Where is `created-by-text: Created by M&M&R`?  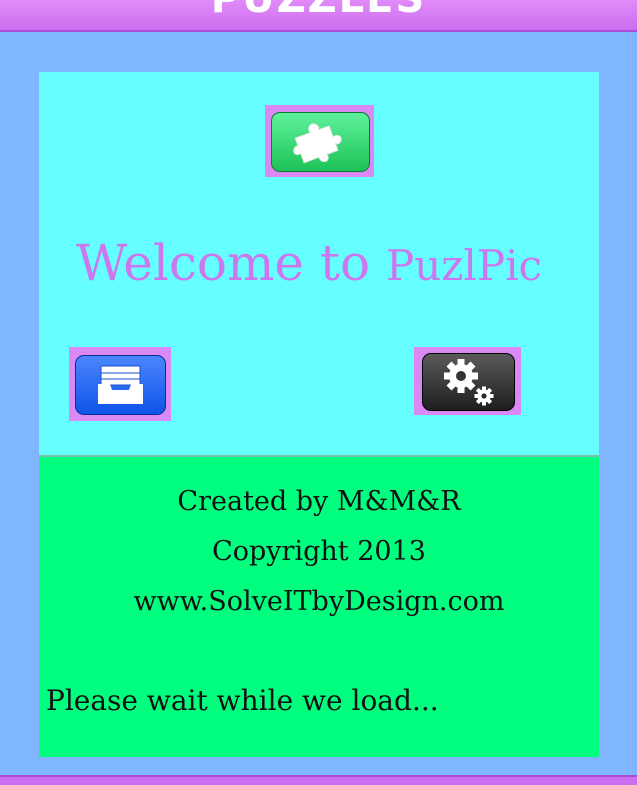
created-by-text: Created by M&M&R is located at coordinates (319, 501).